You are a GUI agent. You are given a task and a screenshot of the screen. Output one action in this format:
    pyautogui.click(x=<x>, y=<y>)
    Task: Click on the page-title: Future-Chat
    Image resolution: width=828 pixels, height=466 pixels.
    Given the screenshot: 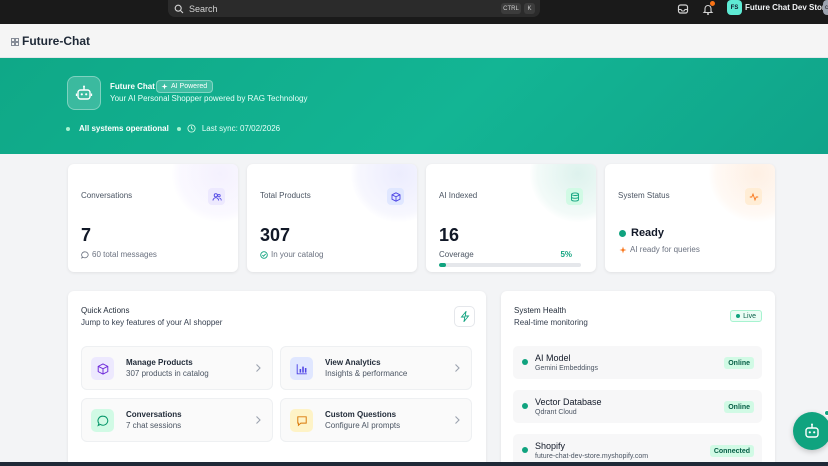 What is the action you would take?
    pyautogui.click(x=56, y=41)
    